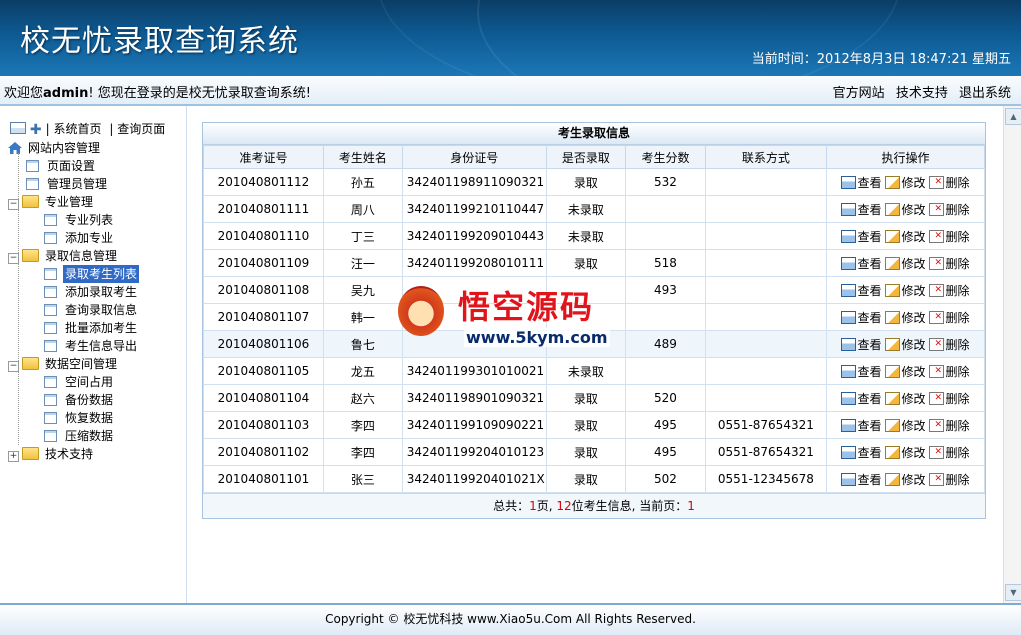 The height and width of the screenshot is (635, 1021). What do you see at coordinates (881, 57) in the screenshot?
I see `current-time: 当前时间：2012年8月3日 18:47:21 星期五` at bounding box center [881, 57].